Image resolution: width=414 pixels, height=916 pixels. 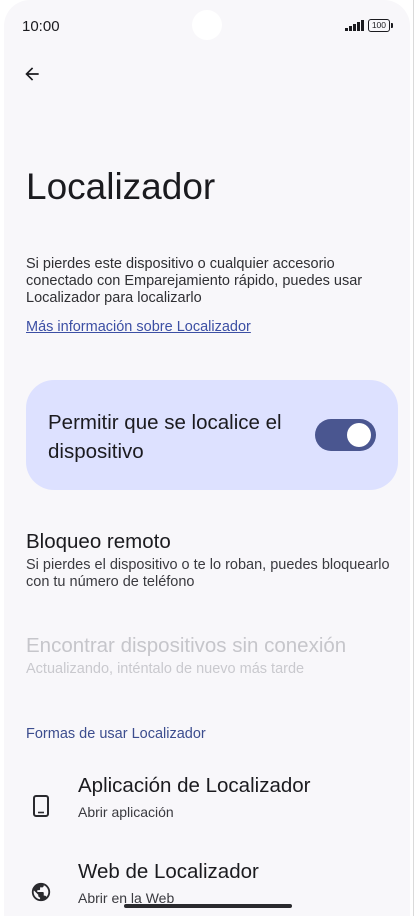 I want to click on allow-locate-toggle-card: Permitir que se localice el dispositivo, so click(x=212, y=435).